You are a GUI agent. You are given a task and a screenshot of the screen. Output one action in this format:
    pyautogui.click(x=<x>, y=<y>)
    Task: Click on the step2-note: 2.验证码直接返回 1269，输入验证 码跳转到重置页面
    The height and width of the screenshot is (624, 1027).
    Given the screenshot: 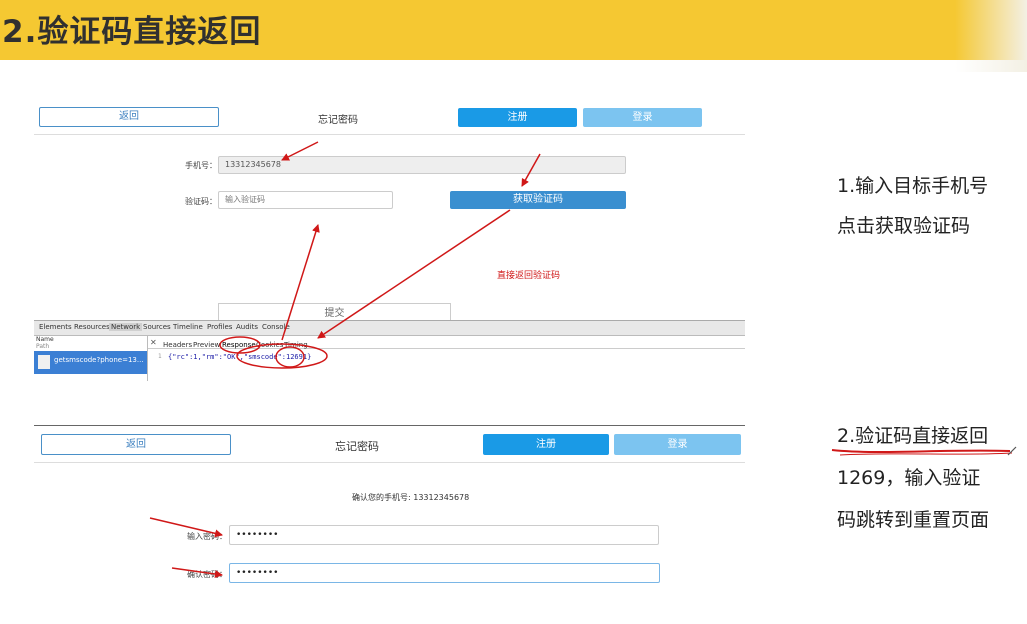 What is the action you would take?
    pyautogui.click(x=913, y=478)
    